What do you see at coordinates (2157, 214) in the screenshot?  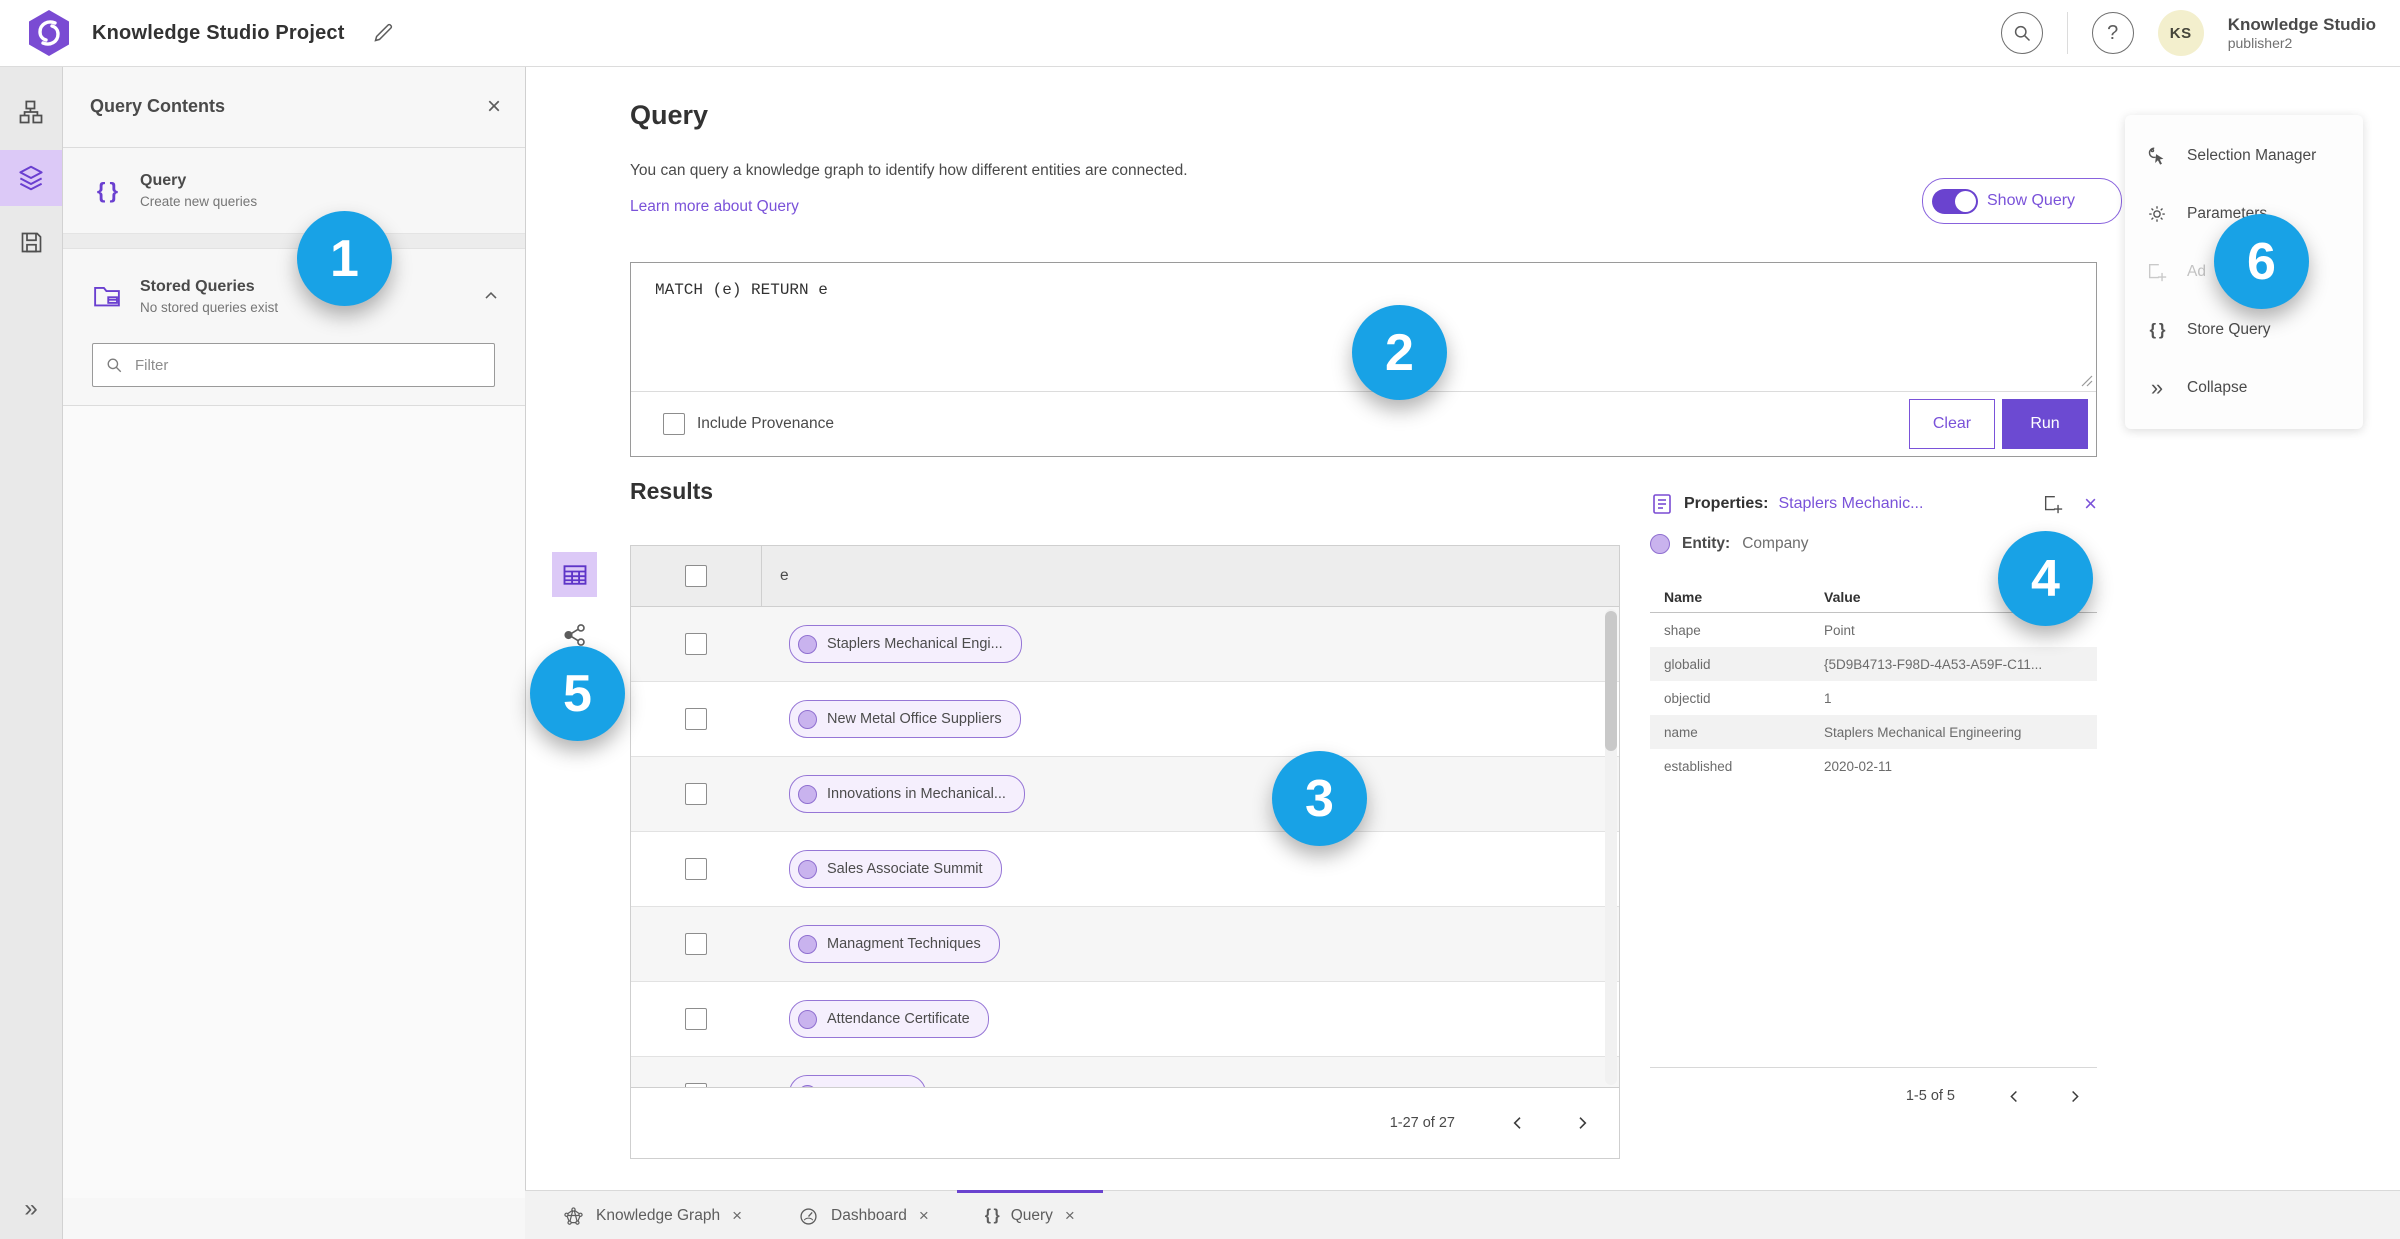 I see `gear-icon` at bounding box center [2157, 214].